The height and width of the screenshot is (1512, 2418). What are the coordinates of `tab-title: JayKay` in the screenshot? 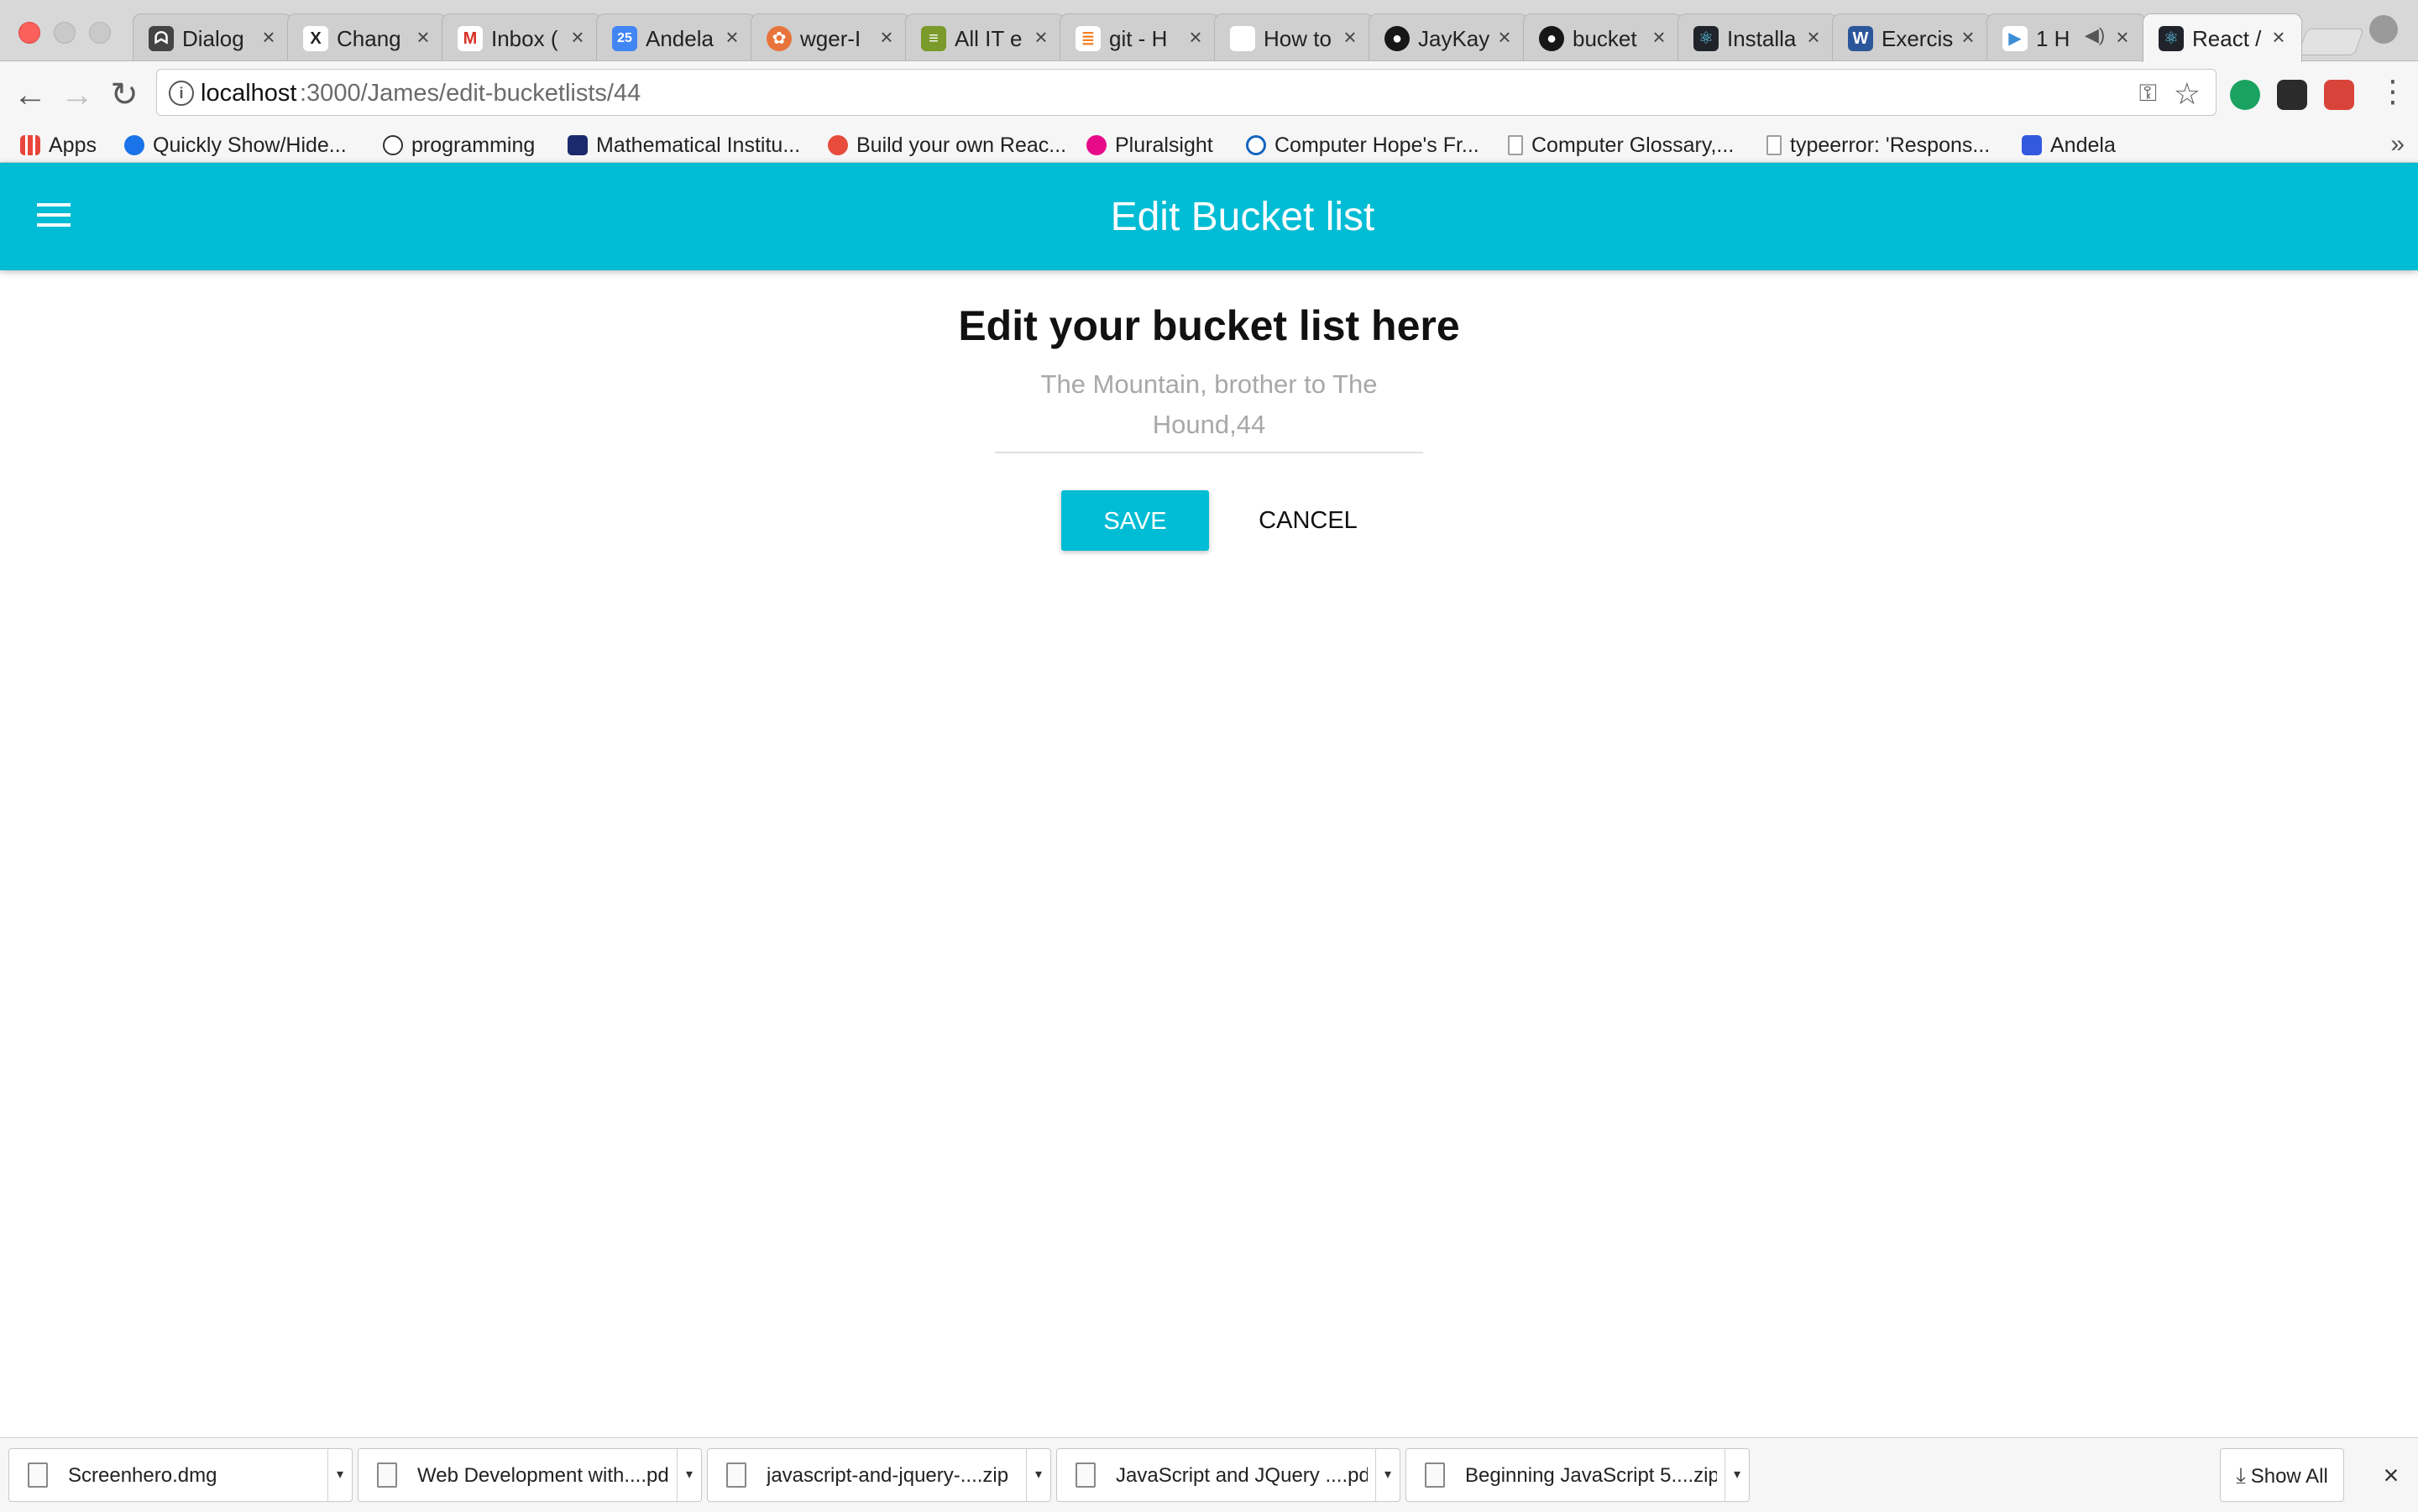 It's located at (1454, 38).